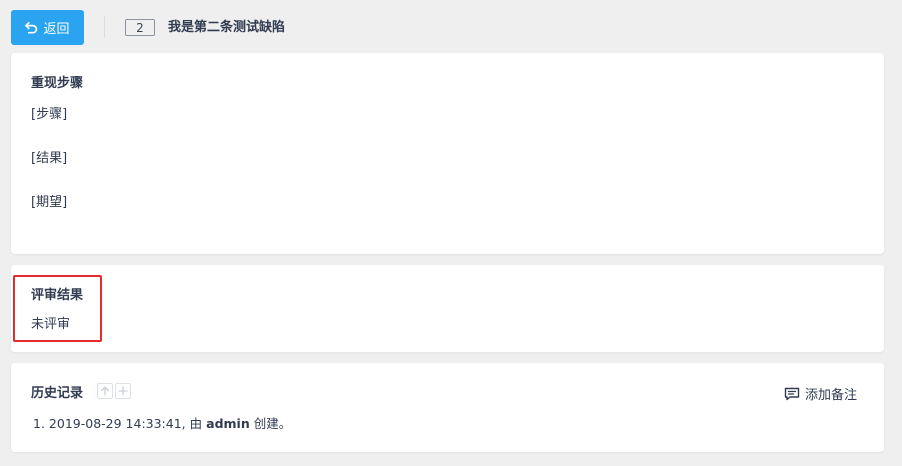 The image size is (902, 466). I want to click on comment-icon, so click(792, 393).